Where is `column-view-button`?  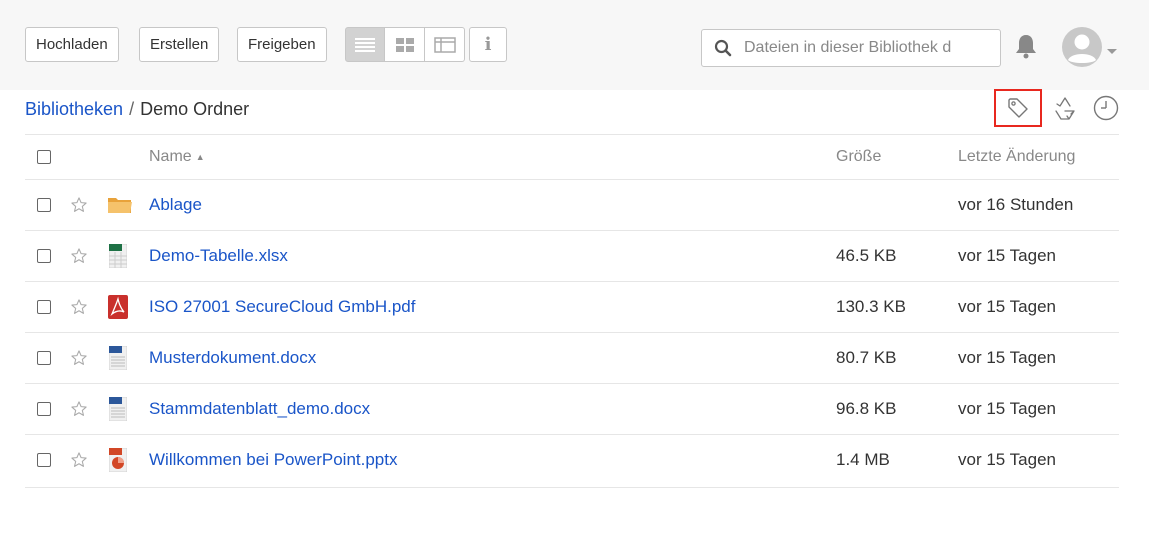
column-view-button is located at coordinates (445, 44).